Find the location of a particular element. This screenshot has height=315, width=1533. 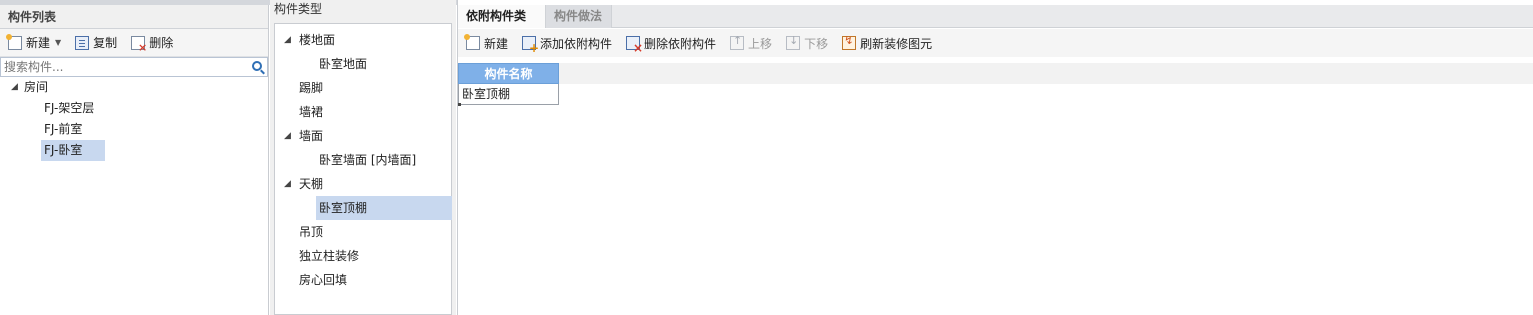

tab-bar: 依附构件类型 构件做法 is located at coordinates (995, 25).